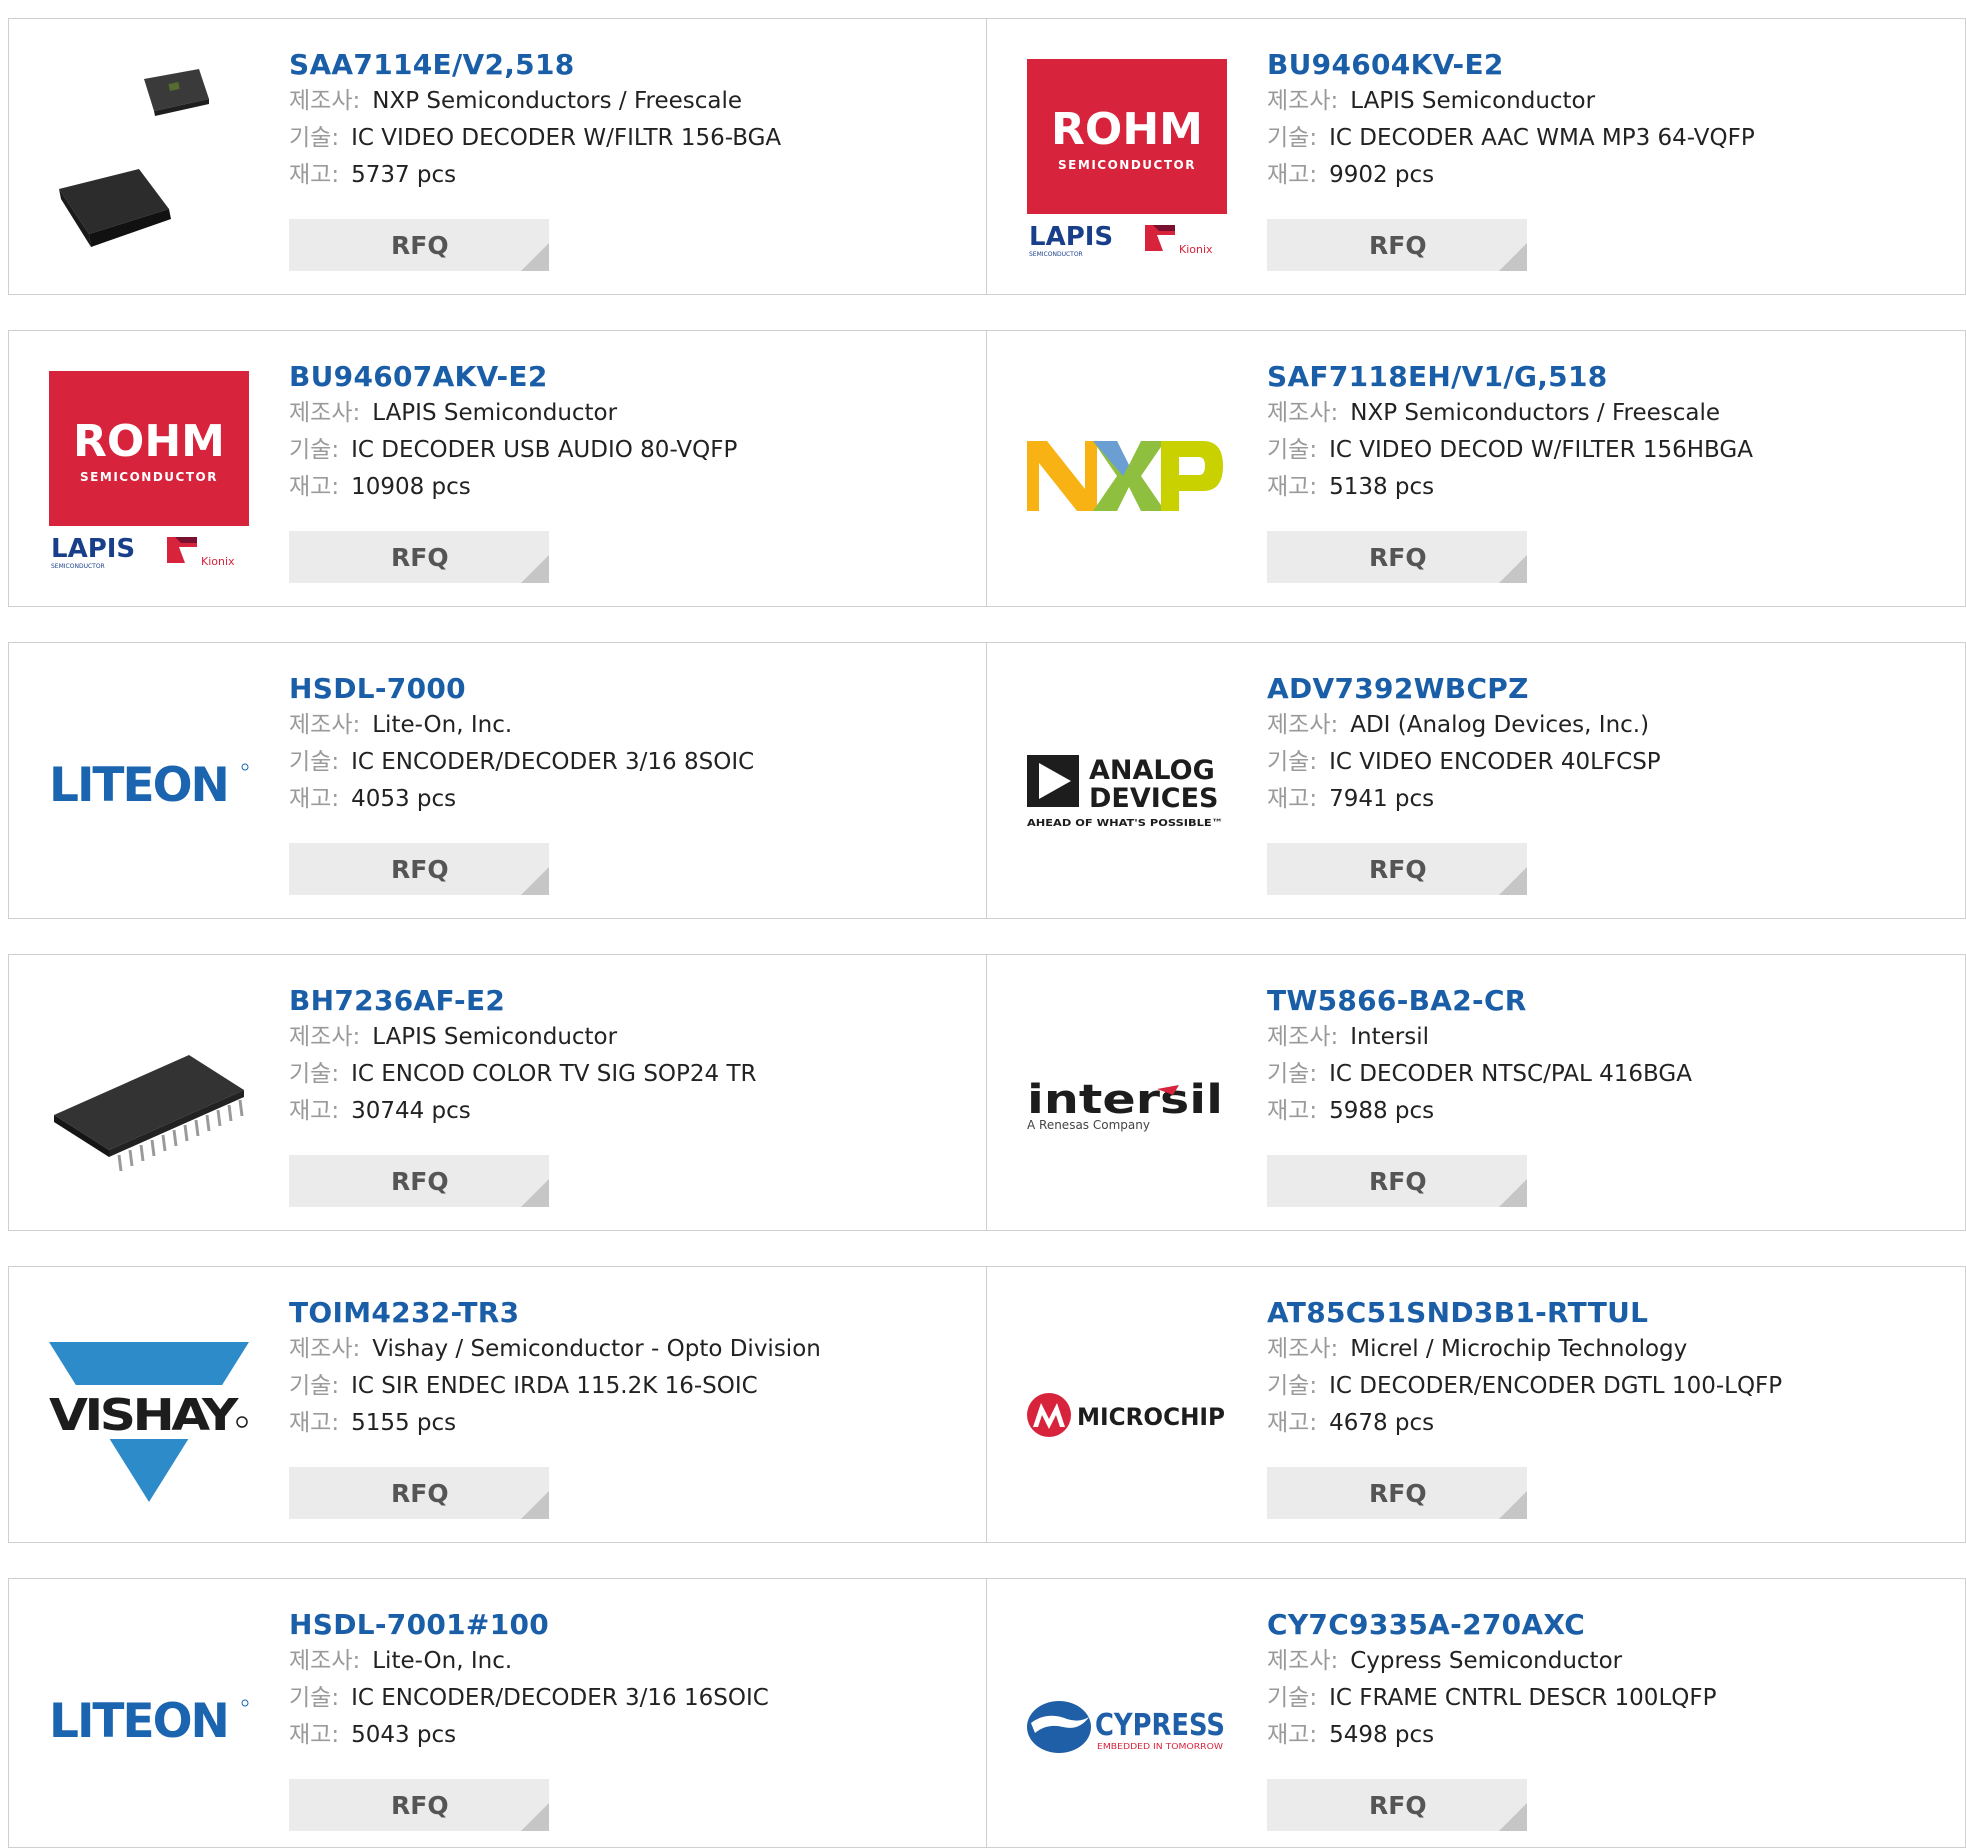 The height and width of the screenshot is (1848, 1966). Describe the element at coordinates (138, 785) in the screenshot. I see `svg-text: LITEON` at that location.